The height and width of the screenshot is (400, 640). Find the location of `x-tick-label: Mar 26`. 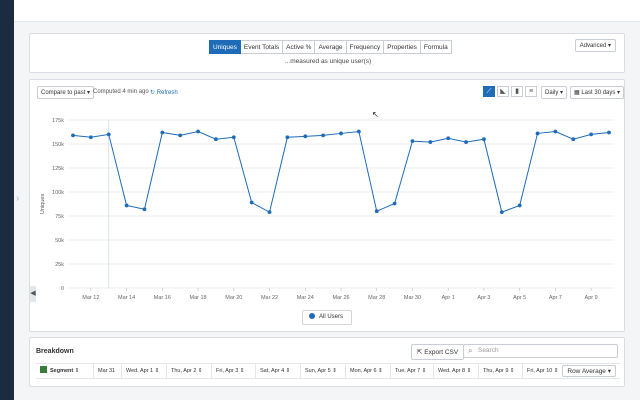

x-tick-label: Mar 26 is located at coordinates (340, 298).